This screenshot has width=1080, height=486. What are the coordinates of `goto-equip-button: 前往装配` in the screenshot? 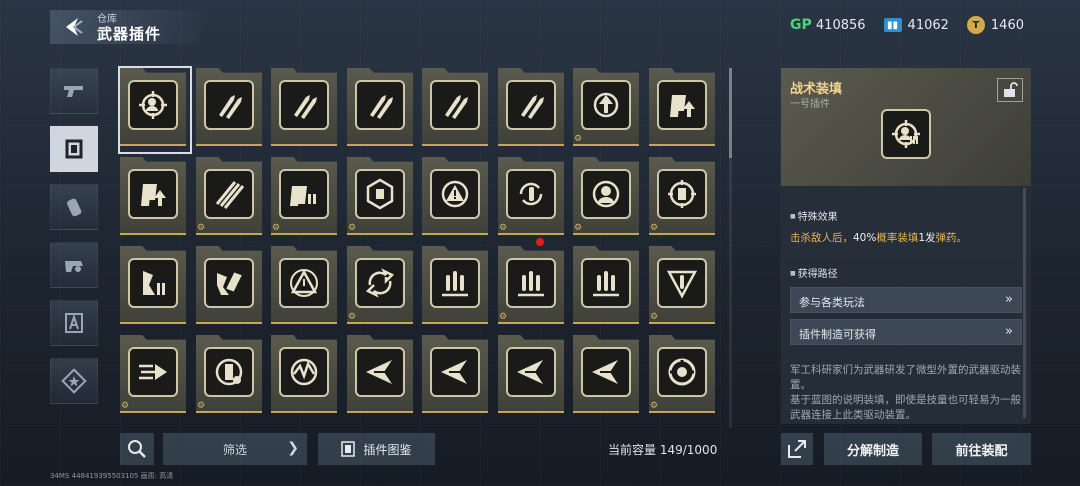 It's located at (981, 449).